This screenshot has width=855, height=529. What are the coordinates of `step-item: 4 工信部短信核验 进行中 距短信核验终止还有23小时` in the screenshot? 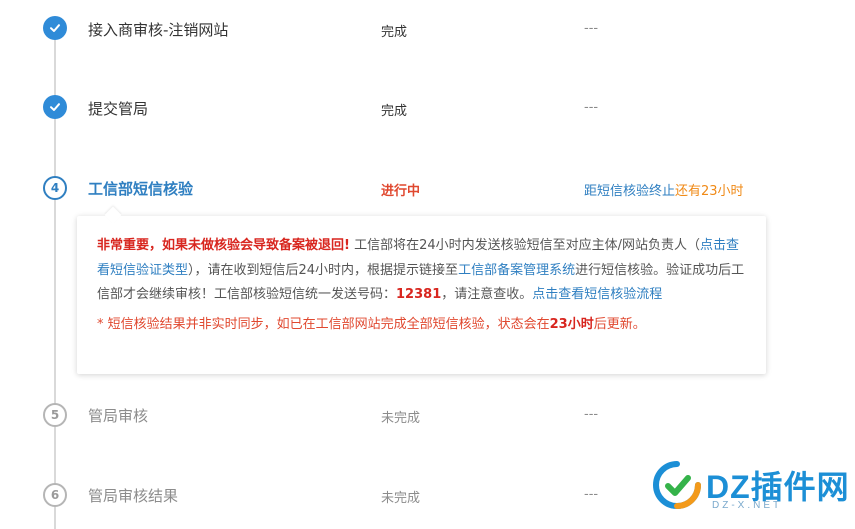 It's located at (427, 189).